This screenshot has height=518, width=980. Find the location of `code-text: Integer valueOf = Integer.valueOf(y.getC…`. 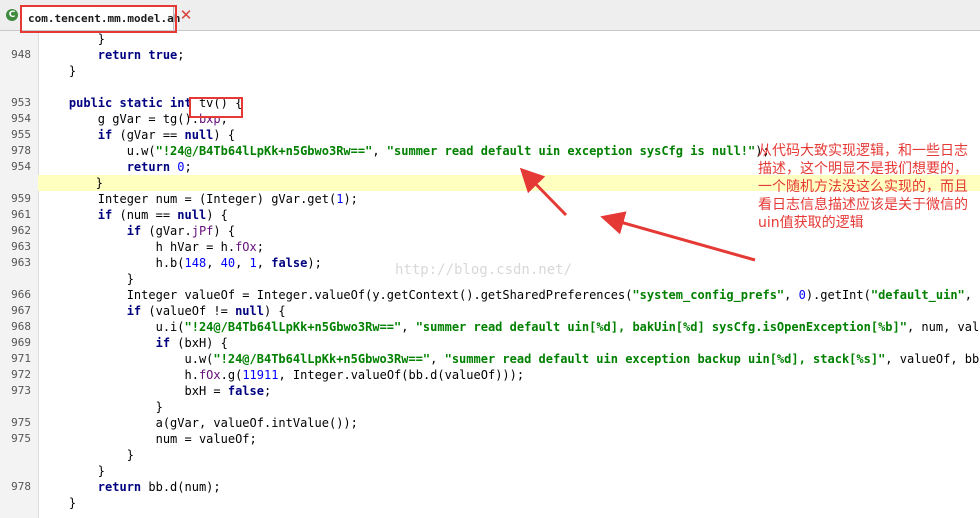

code-text: Integer valueOf = Integer.valueOf(y.getC… is located at coordinates (510, 295).